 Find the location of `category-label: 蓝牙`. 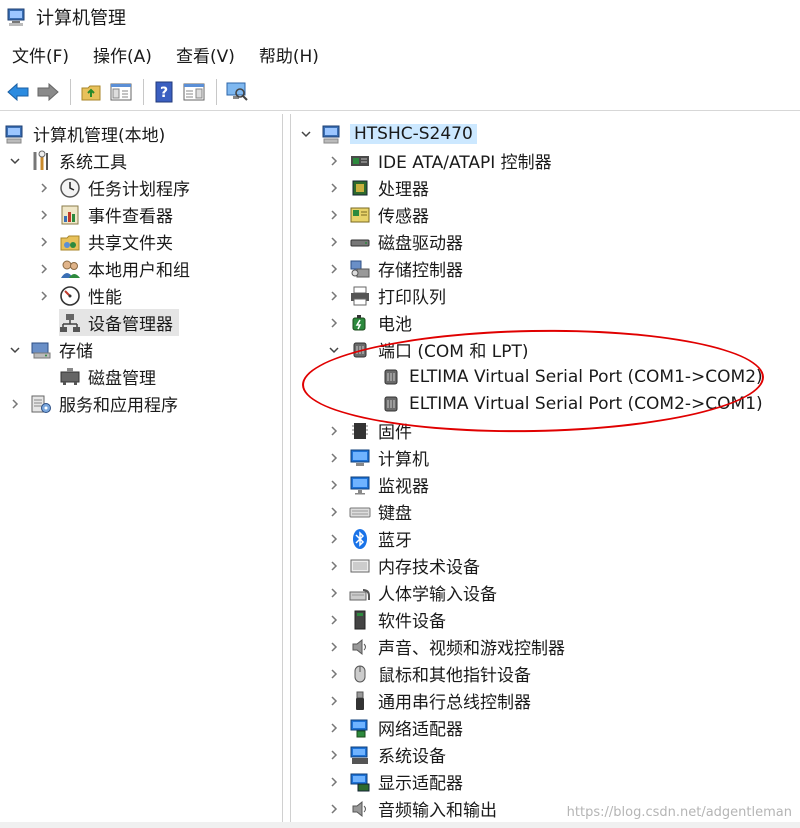

category-label: 蓝牙 is located at coordinates (395, 541).